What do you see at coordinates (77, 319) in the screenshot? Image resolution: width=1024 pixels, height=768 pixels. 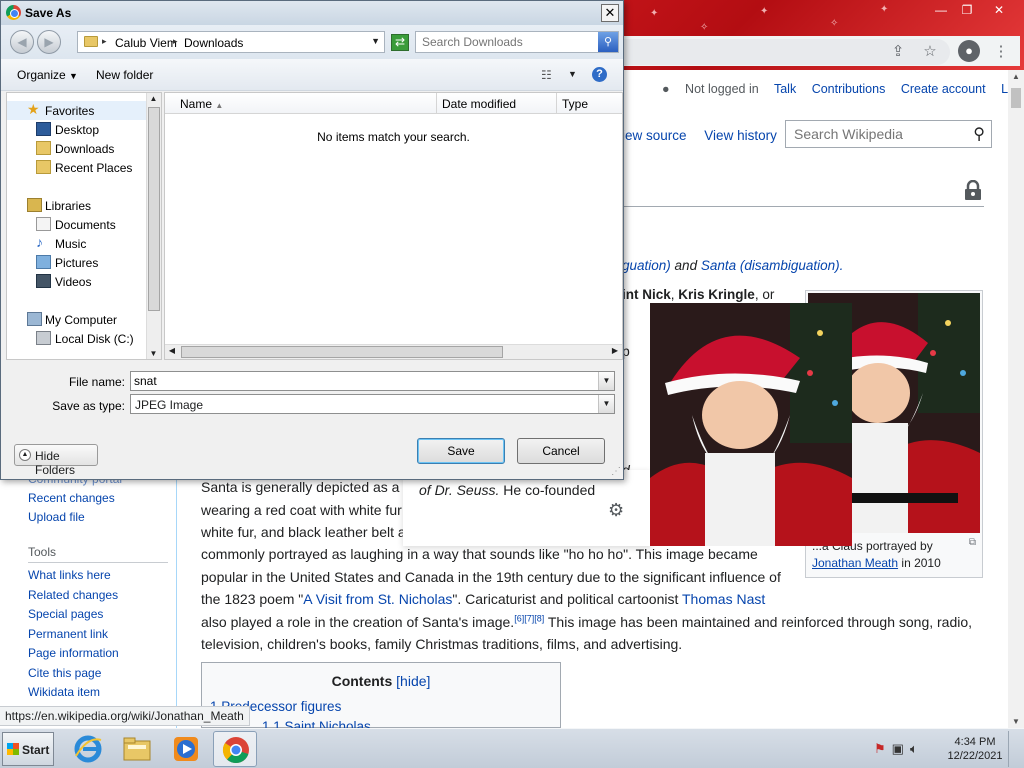 I see `sidebar-item-my-computer: My Computer` at bounding box center [77, 319].